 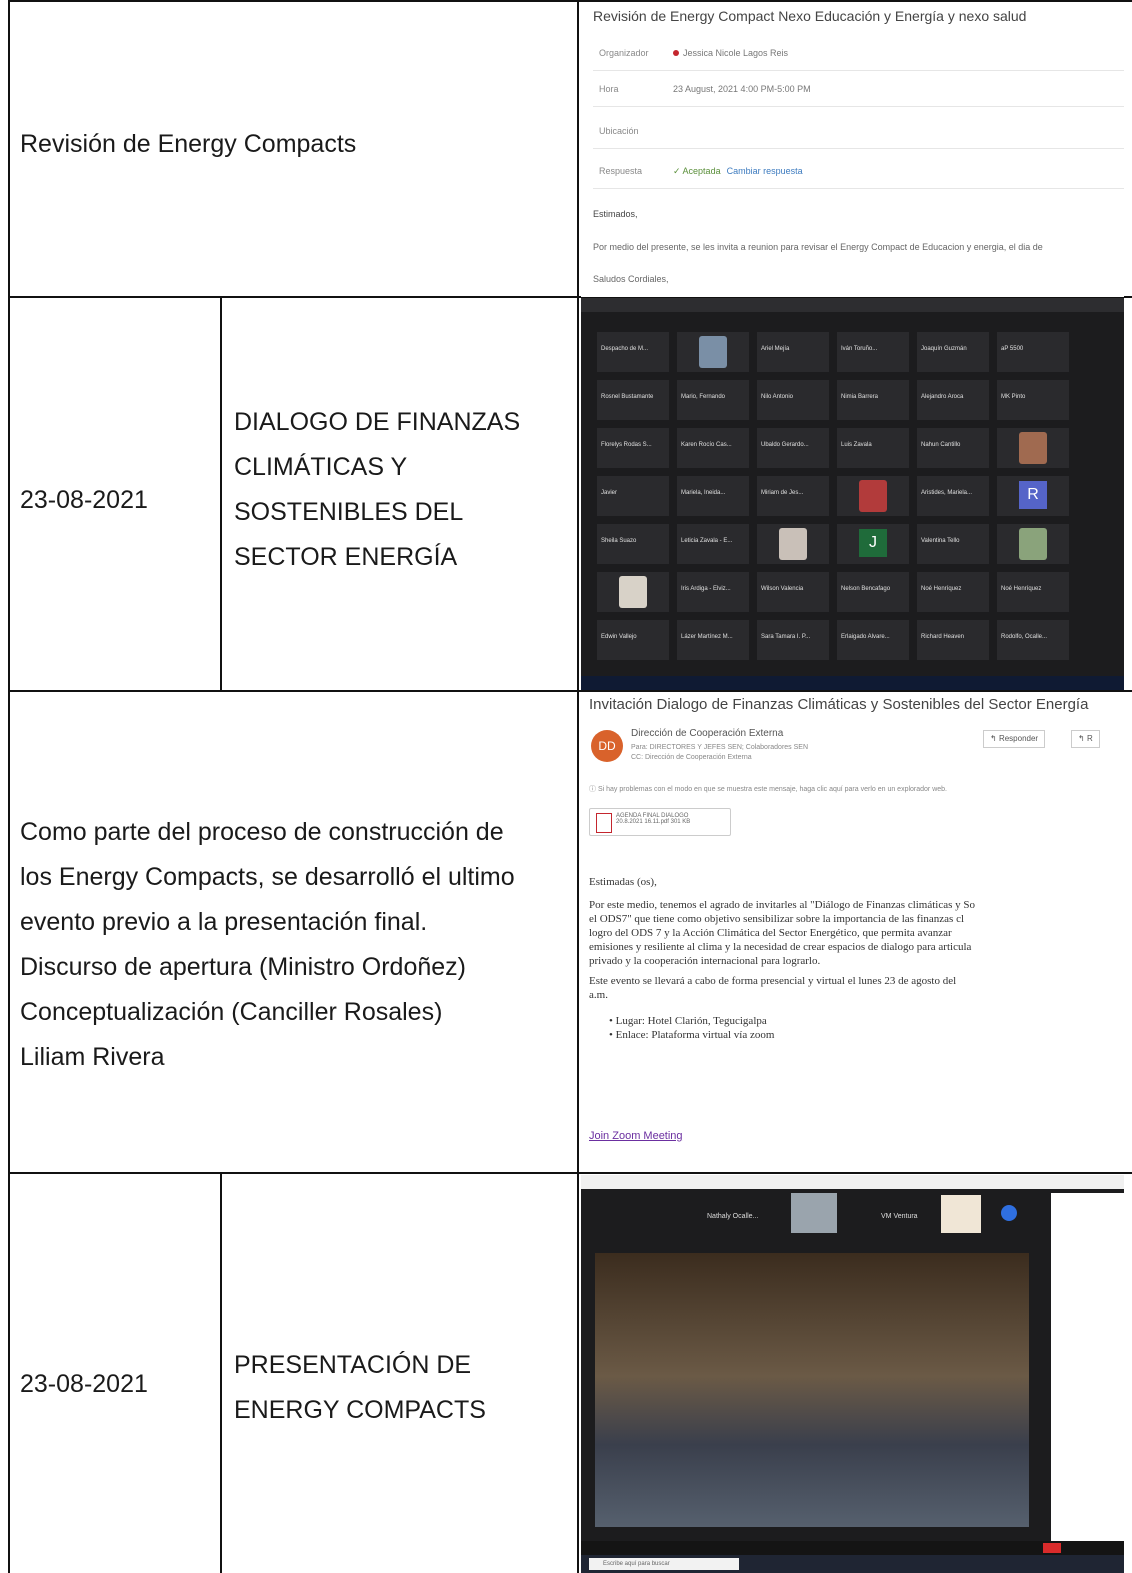 I want to click on participant-initial: R, so click(x=1033, y=495).